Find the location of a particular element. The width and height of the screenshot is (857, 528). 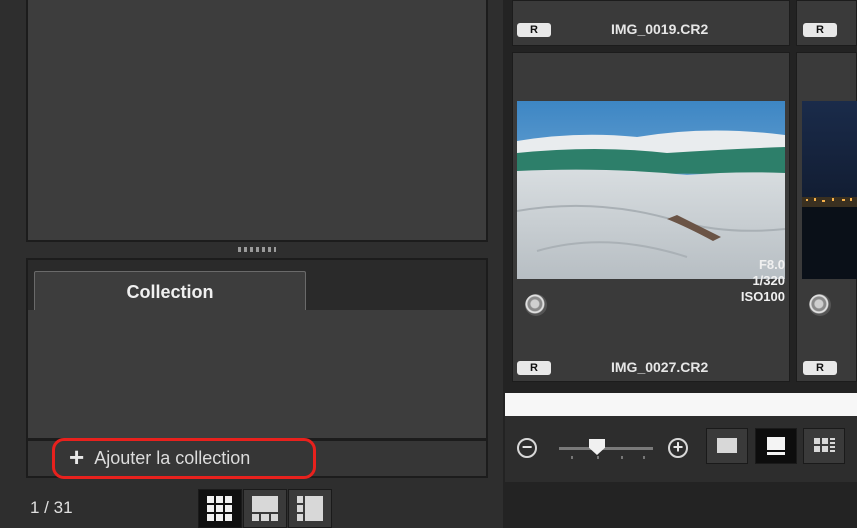

zoom-slider is located at coordinates (606, 448).